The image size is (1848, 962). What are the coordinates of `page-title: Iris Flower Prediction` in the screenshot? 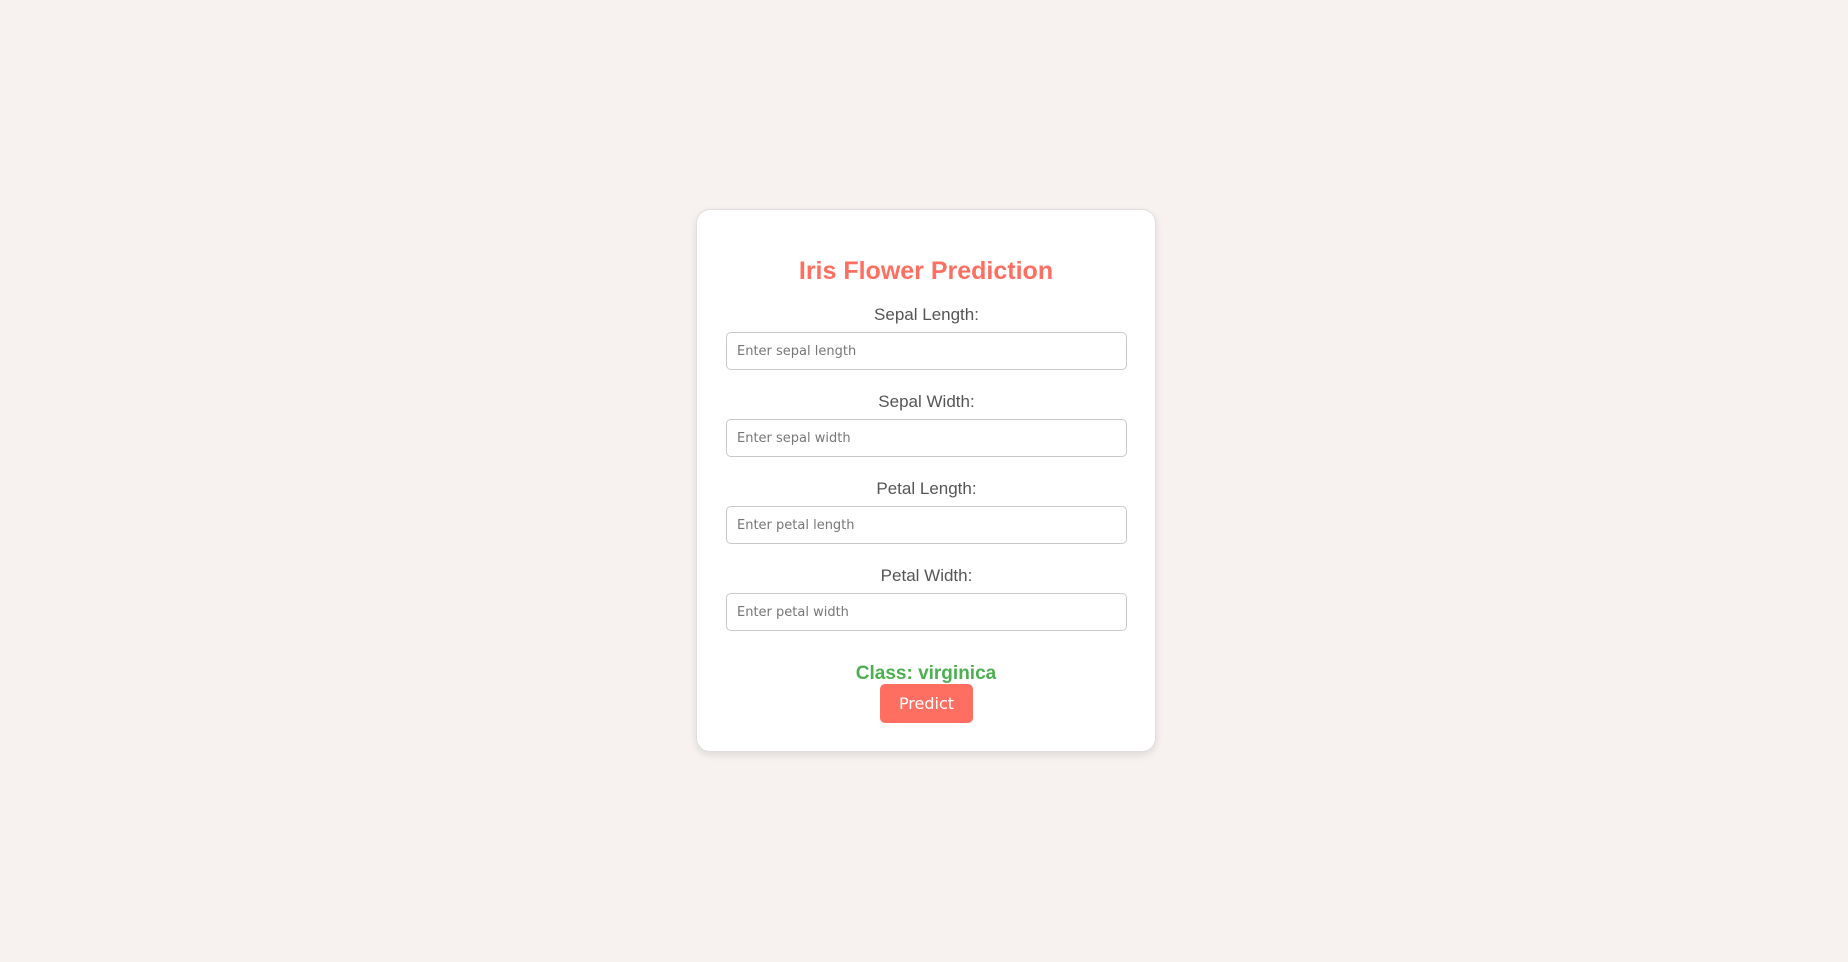 It's located at (926, 271).